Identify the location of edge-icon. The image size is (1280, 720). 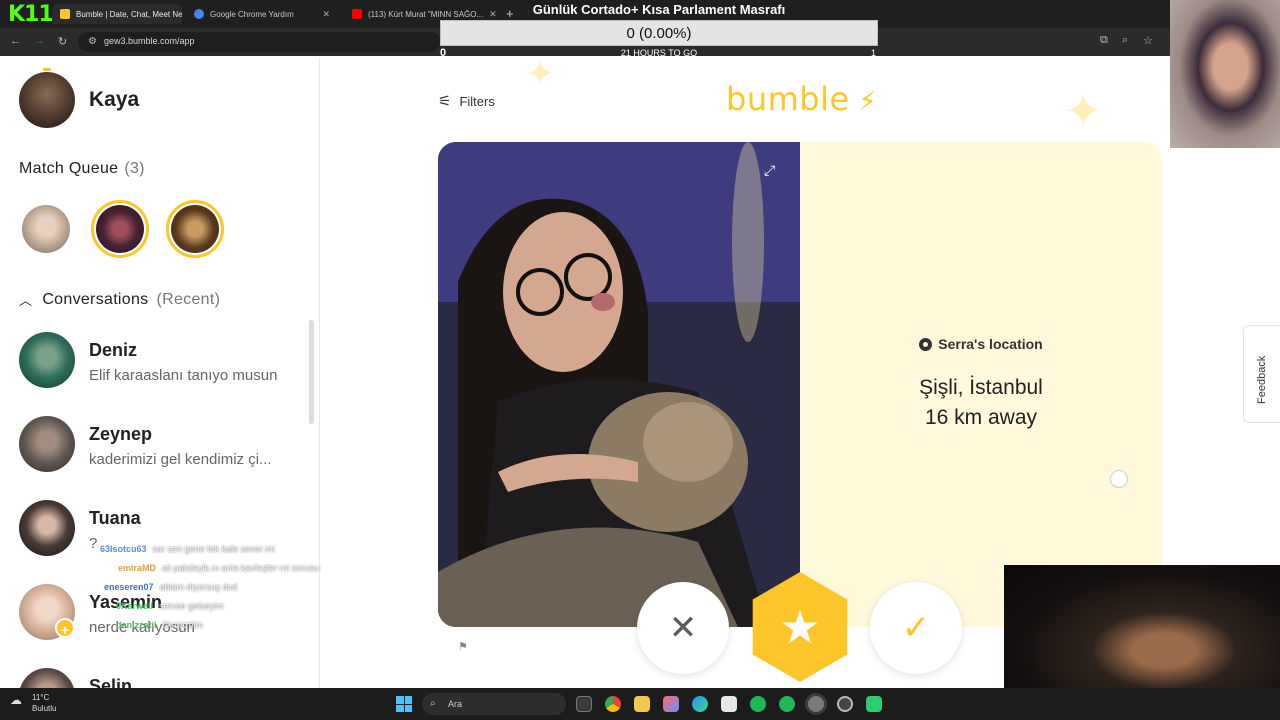
(700, 704).